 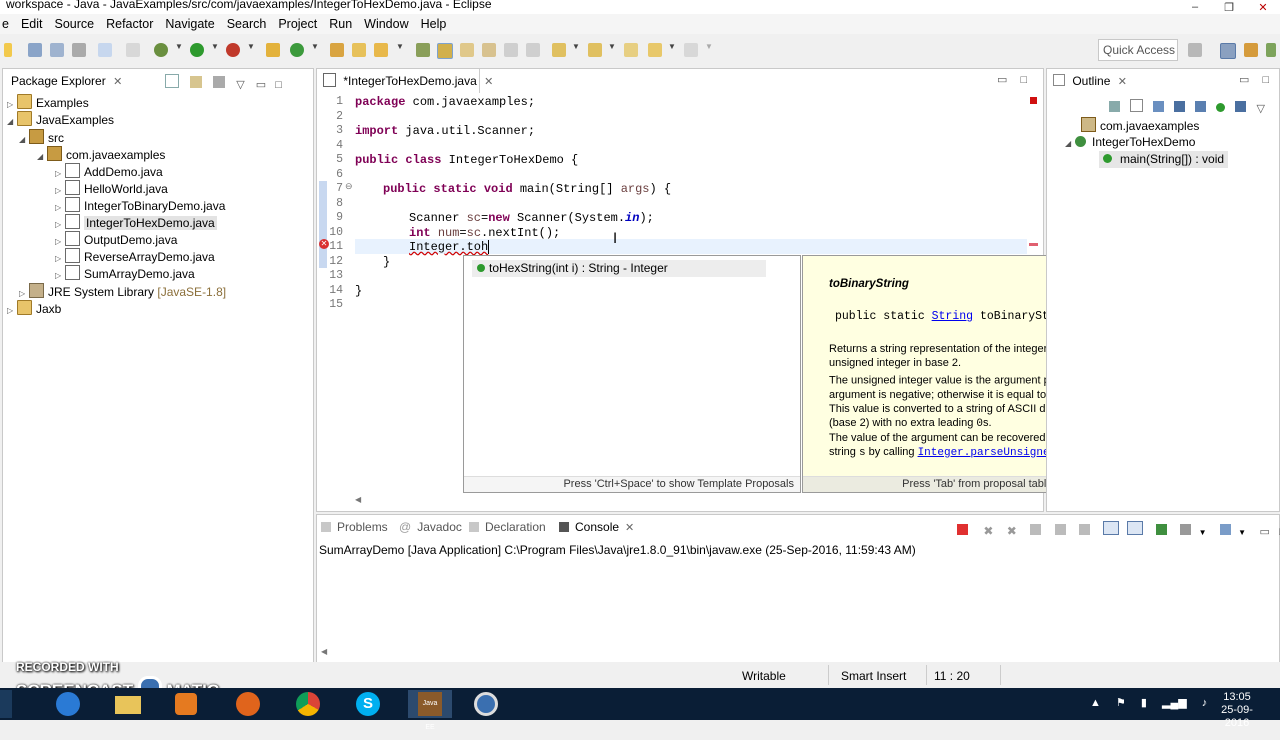 What do you see at coordinates (1138, 50) in the screenshot?
I see `quick-access-input: Quick Access` at bounding box center [1138, 50].